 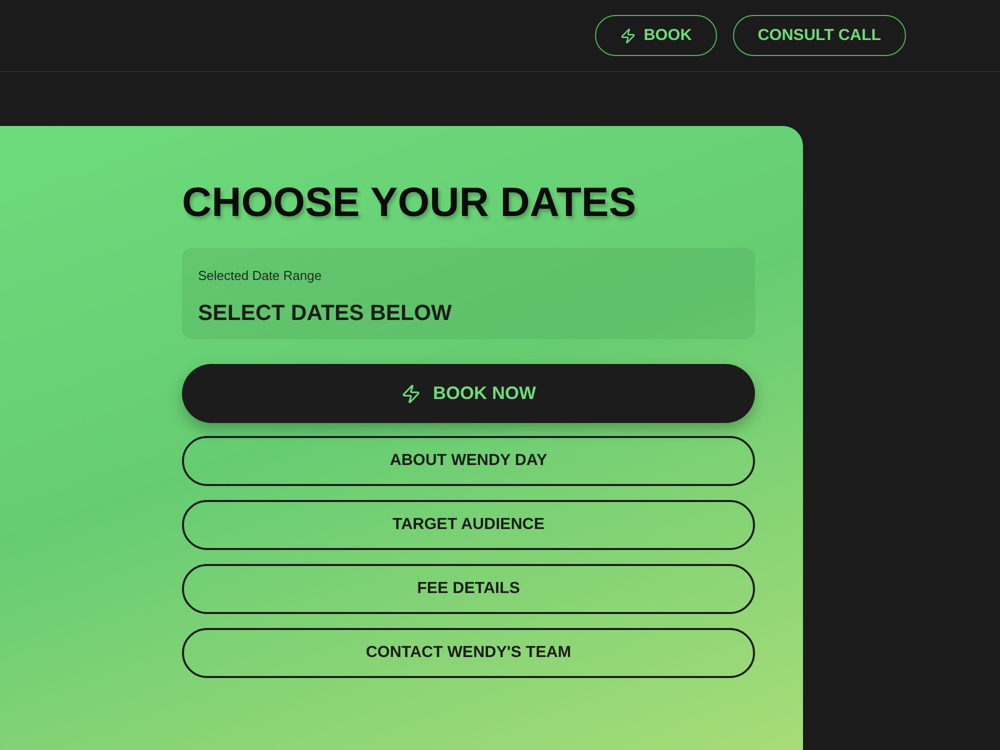 I want to click on menu-button: FEE DETAILS, so click(x=468, y=589).